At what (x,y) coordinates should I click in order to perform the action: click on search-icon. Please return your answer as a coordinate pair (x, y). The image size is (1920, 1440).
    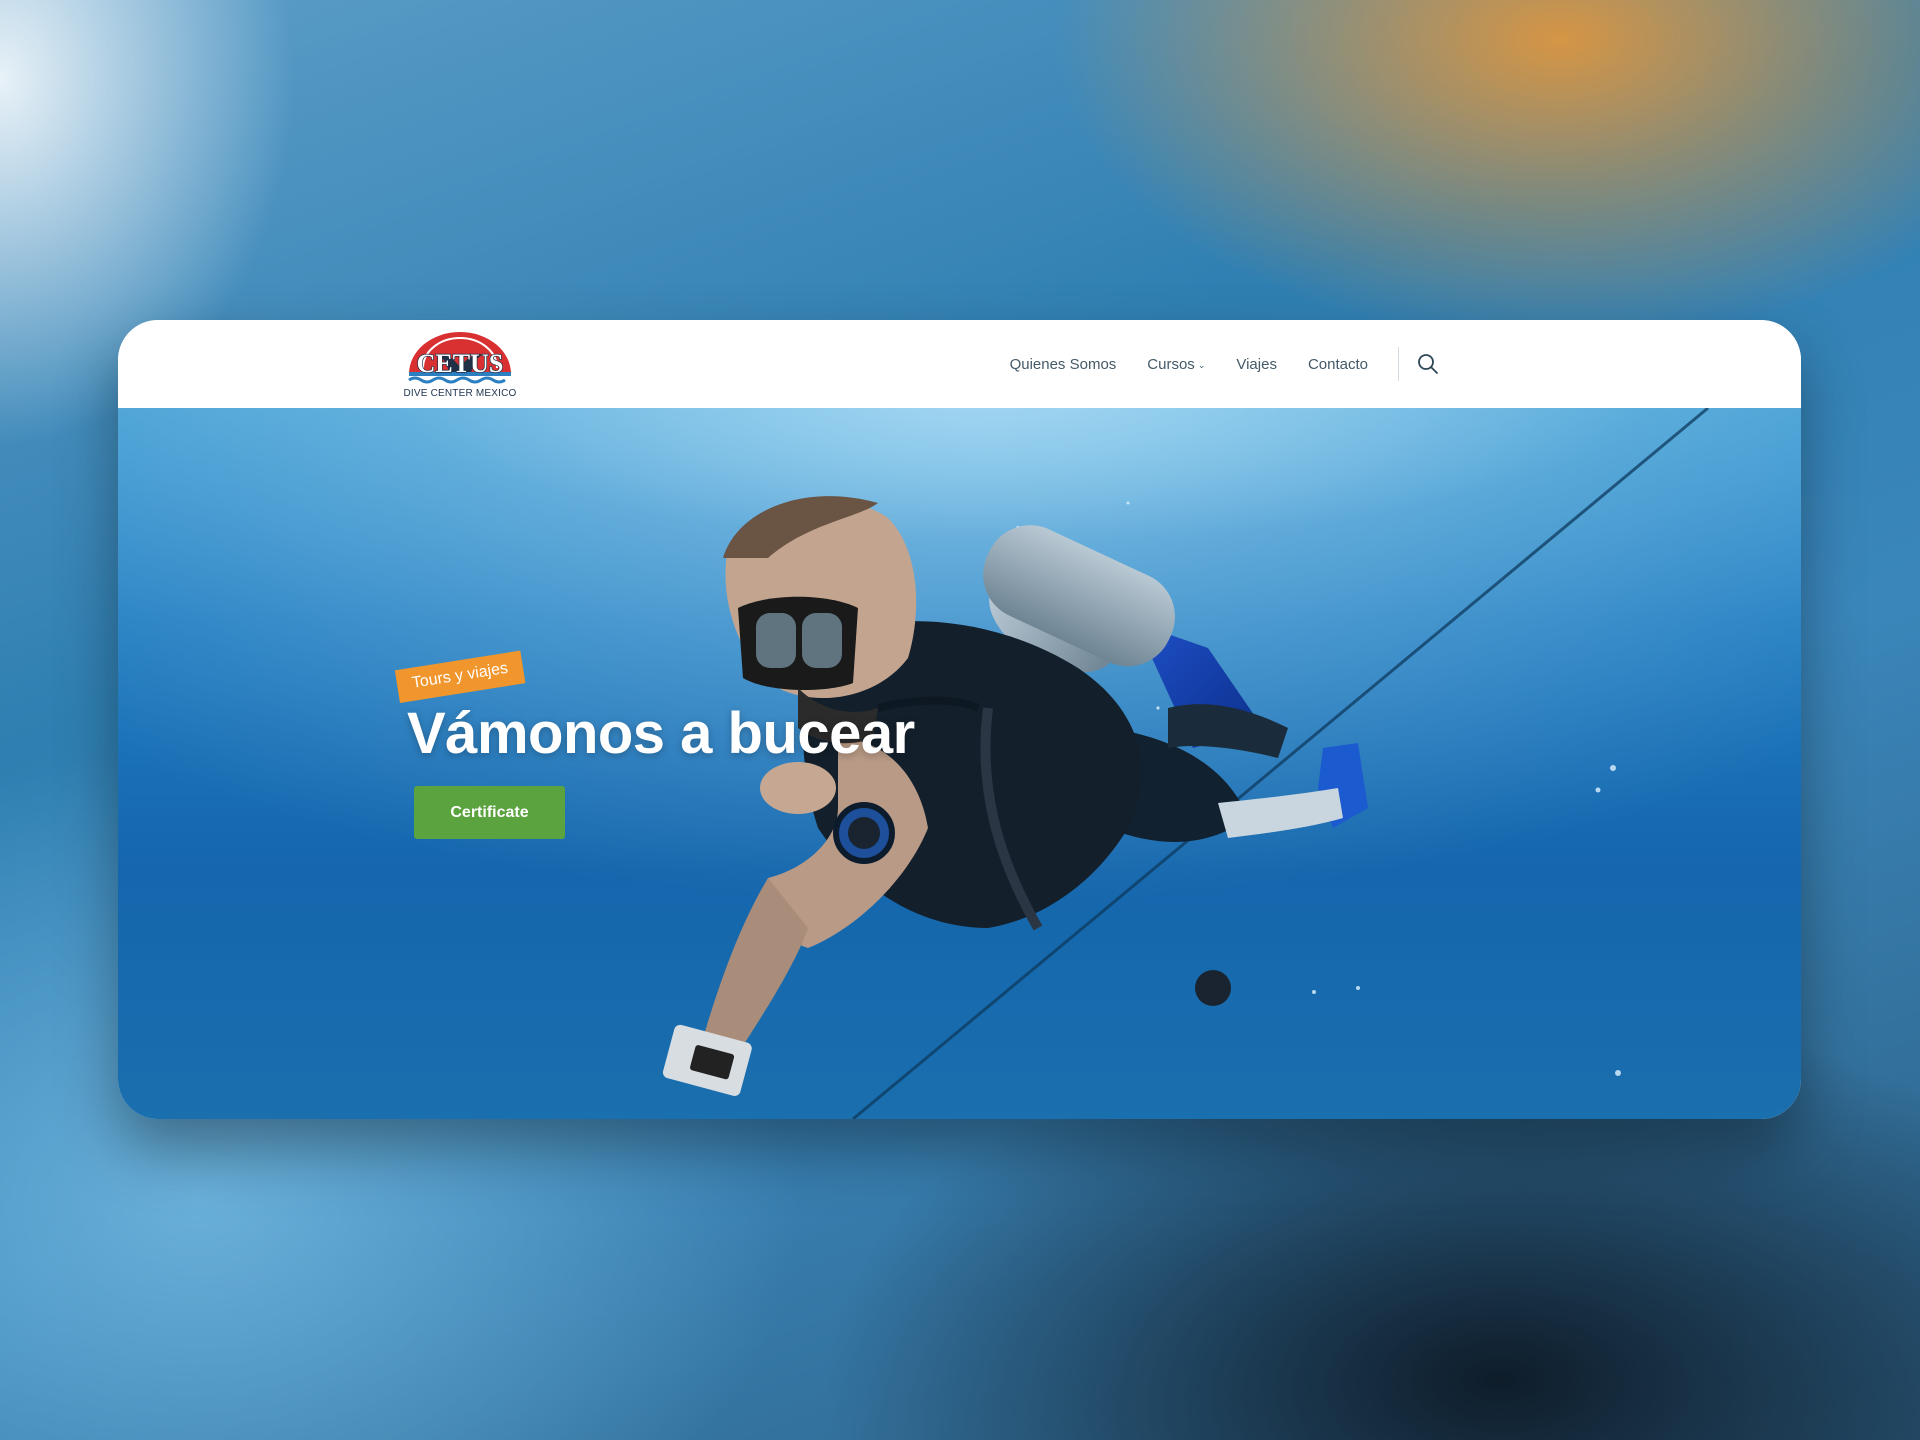
    Looking at the image, I should click on (1428, 364).